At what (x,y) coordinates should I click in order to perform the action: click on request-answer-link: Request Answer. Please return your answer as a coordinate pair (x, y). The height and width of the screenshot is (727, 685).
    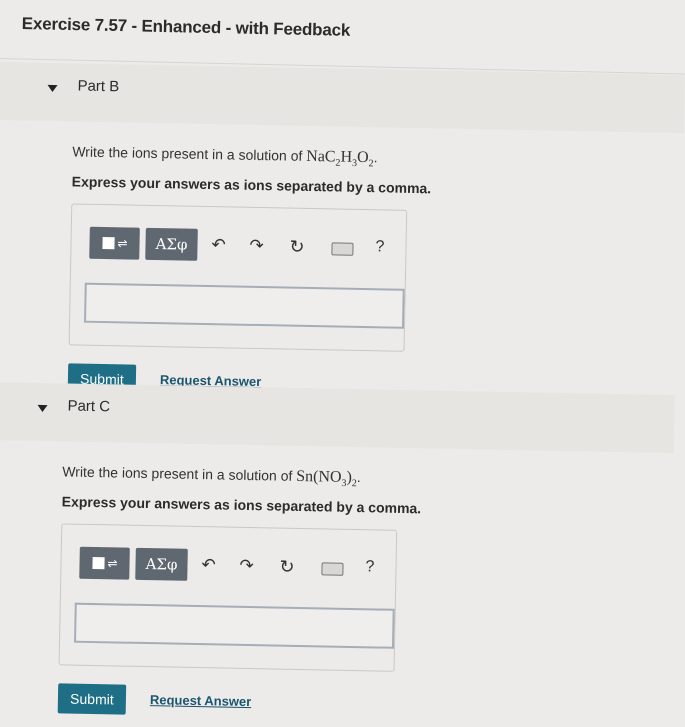
    Looking at the image, I should click on (201, 700).